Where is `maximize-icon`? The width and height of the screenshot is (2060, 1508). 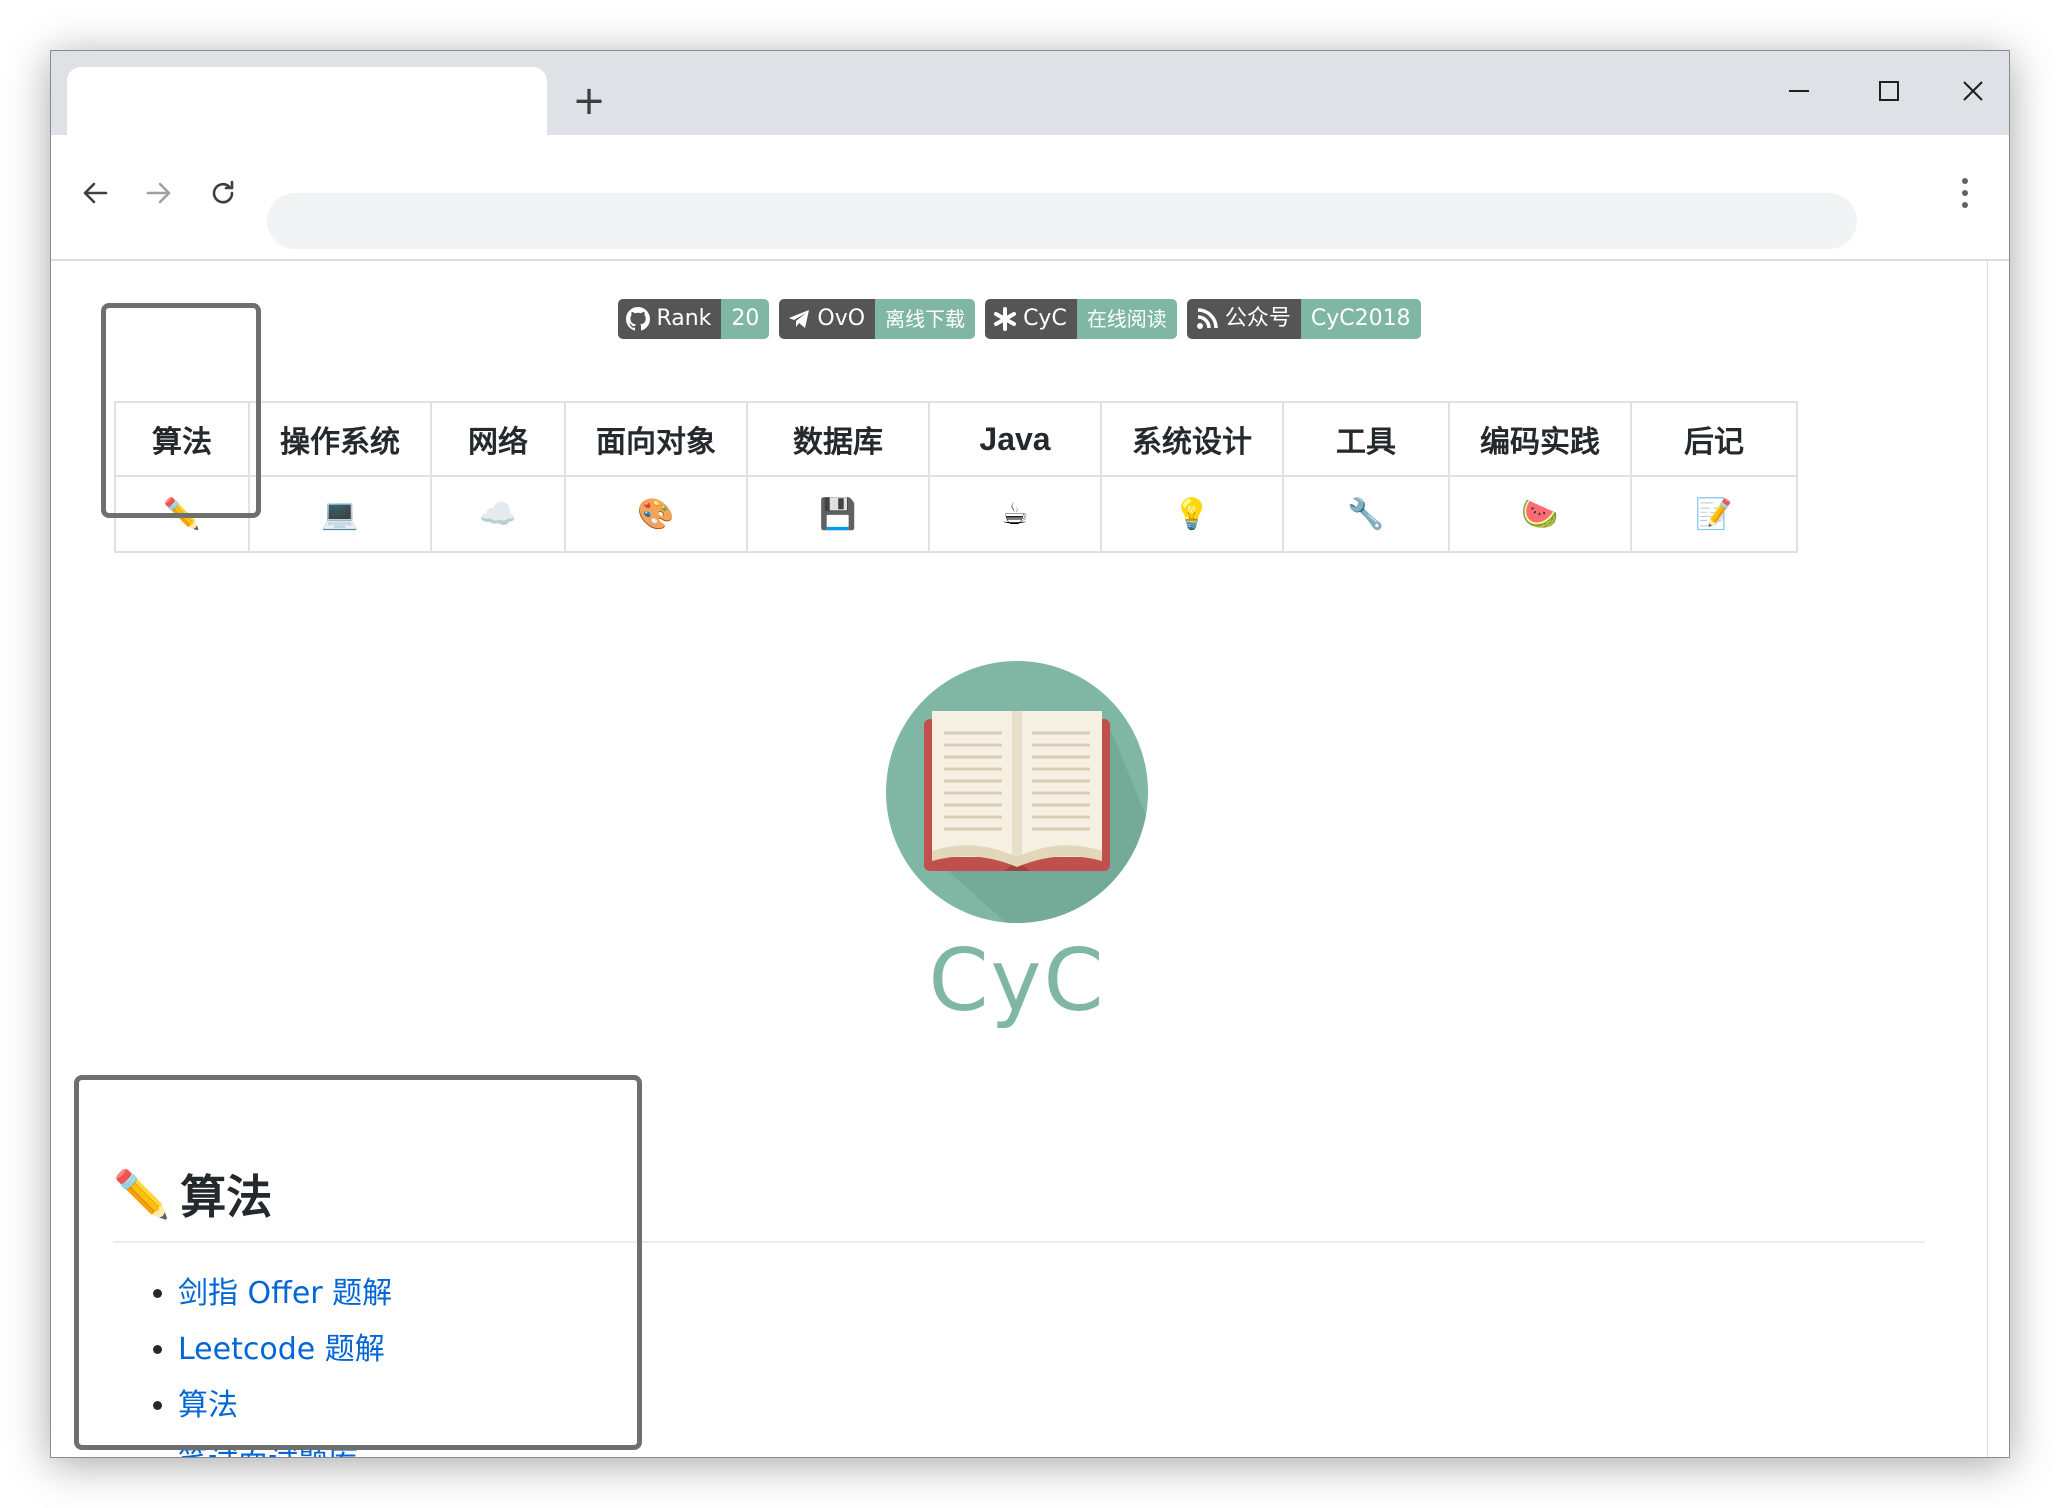
maximize-icon is located at coordinates (1889, 91).